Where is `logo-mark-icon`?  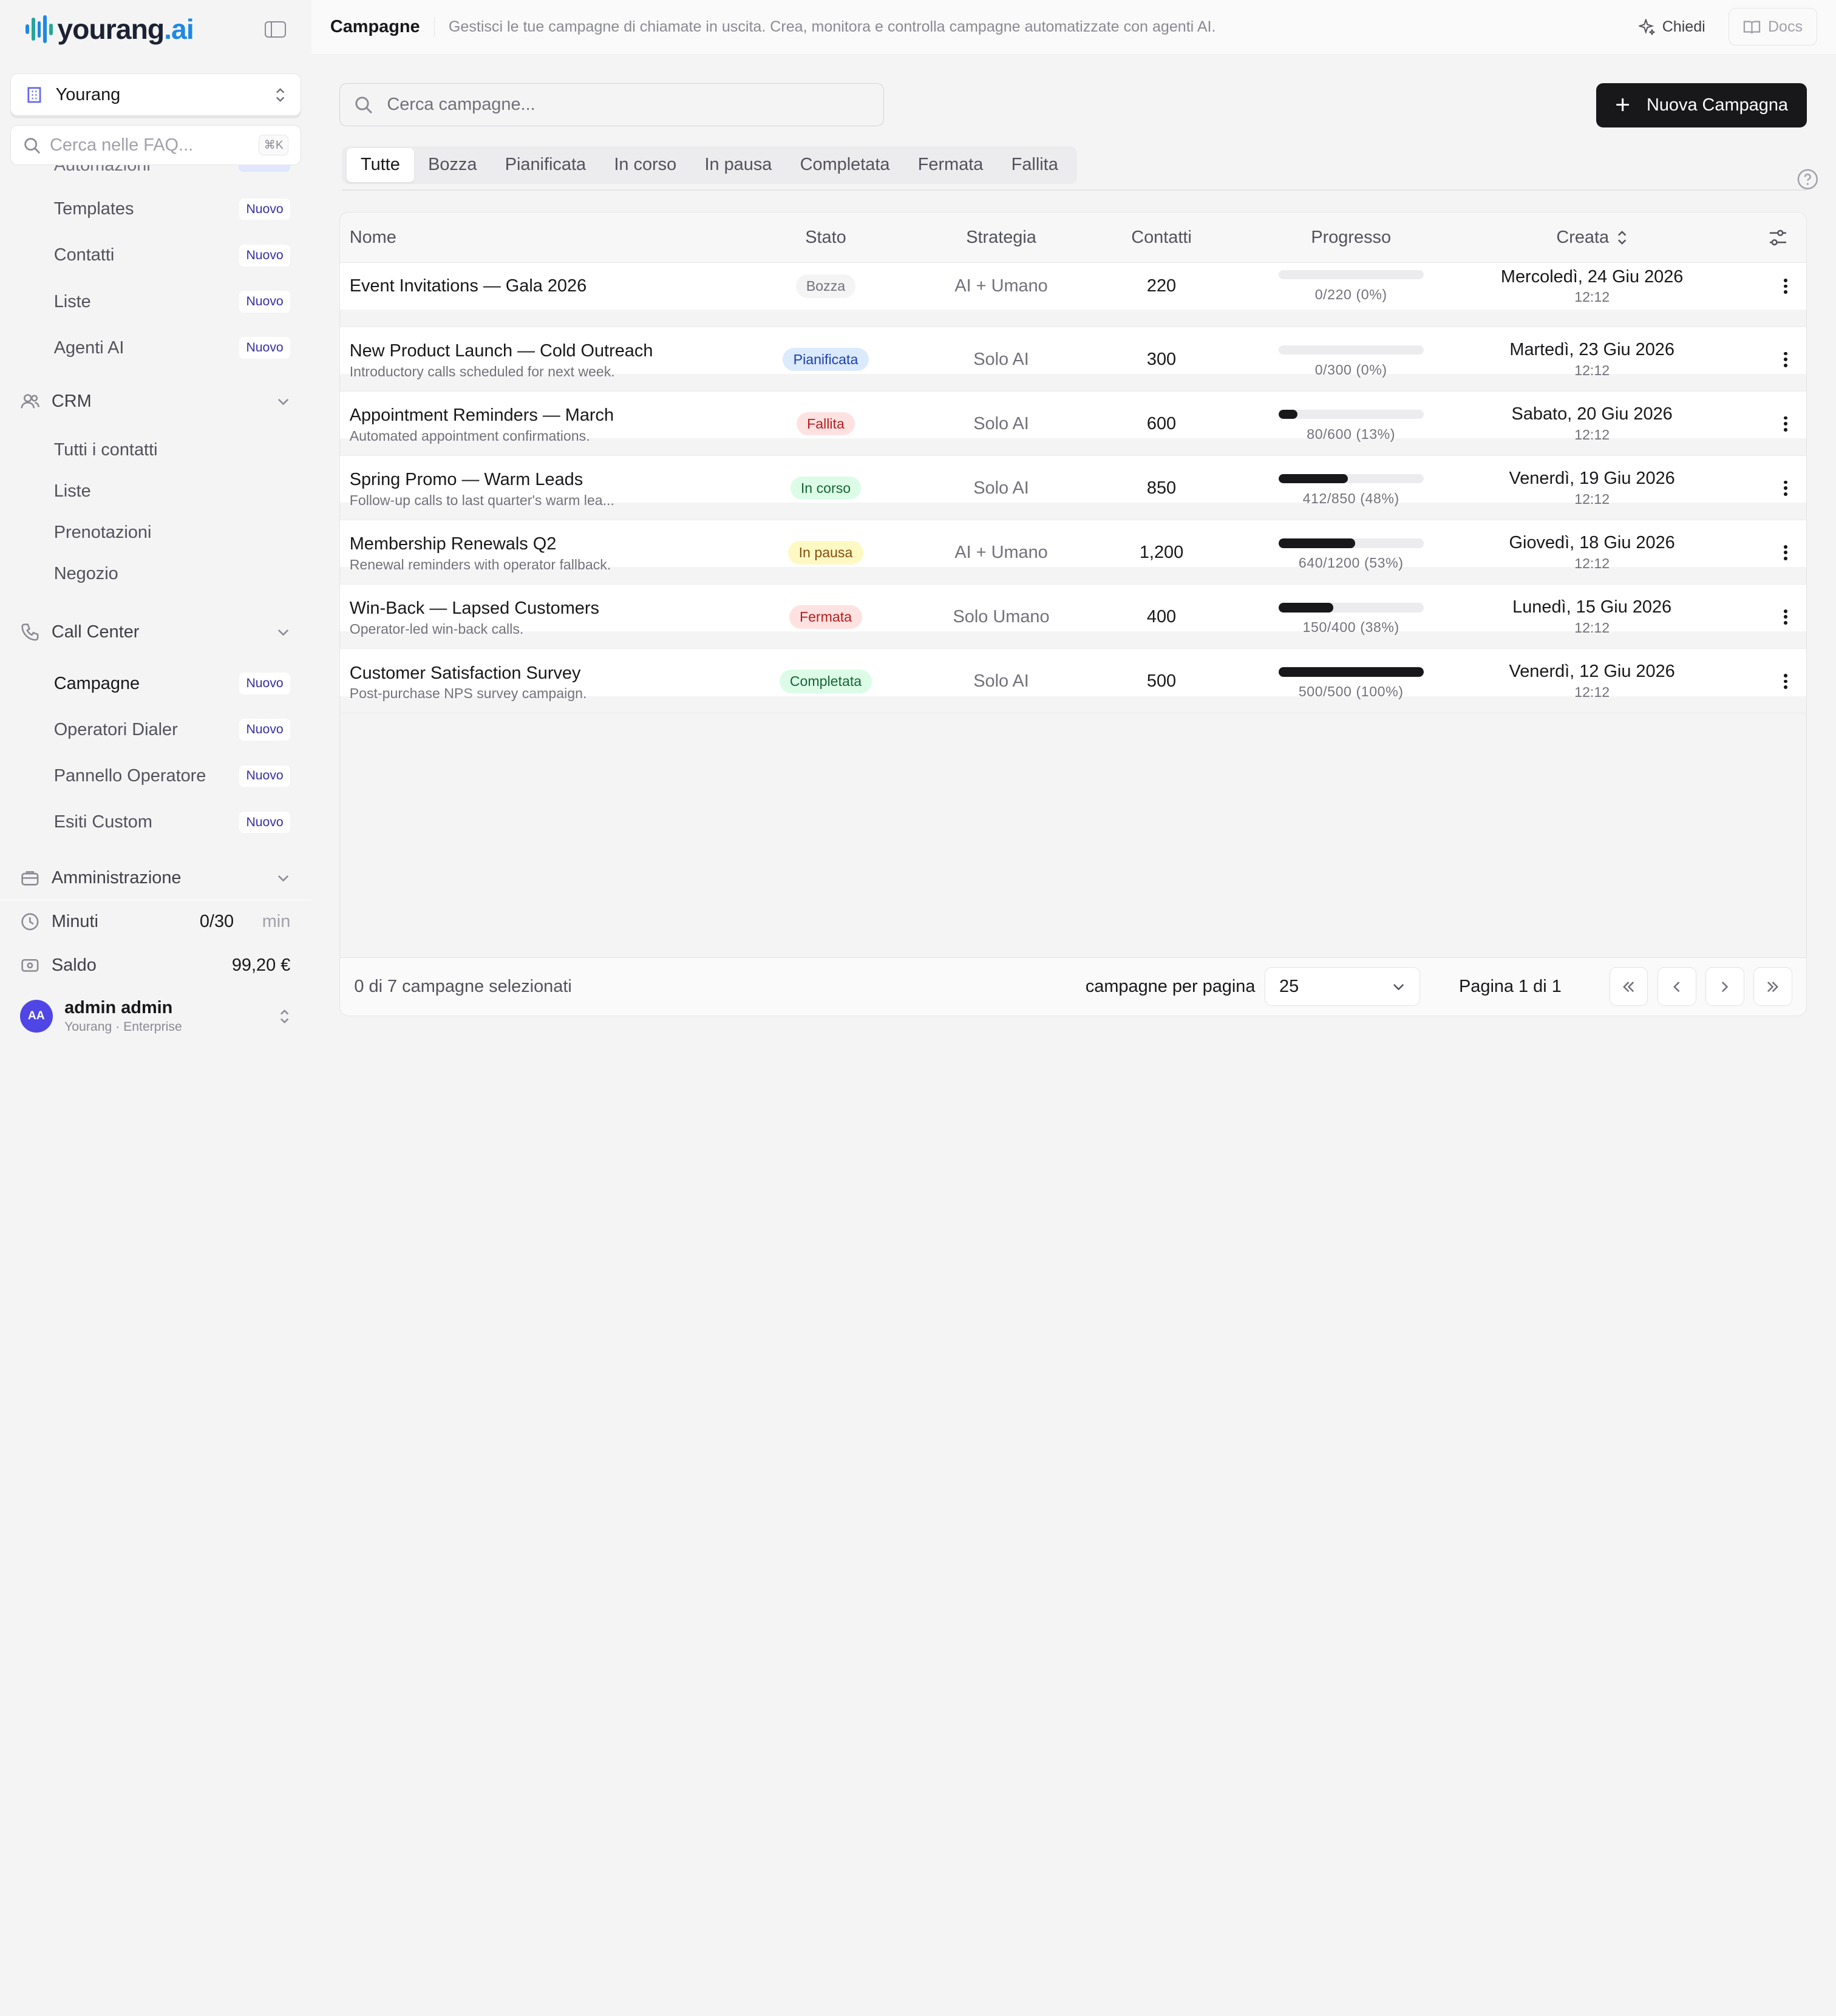 logo-mark-icon is located at coordinates (39, 29).